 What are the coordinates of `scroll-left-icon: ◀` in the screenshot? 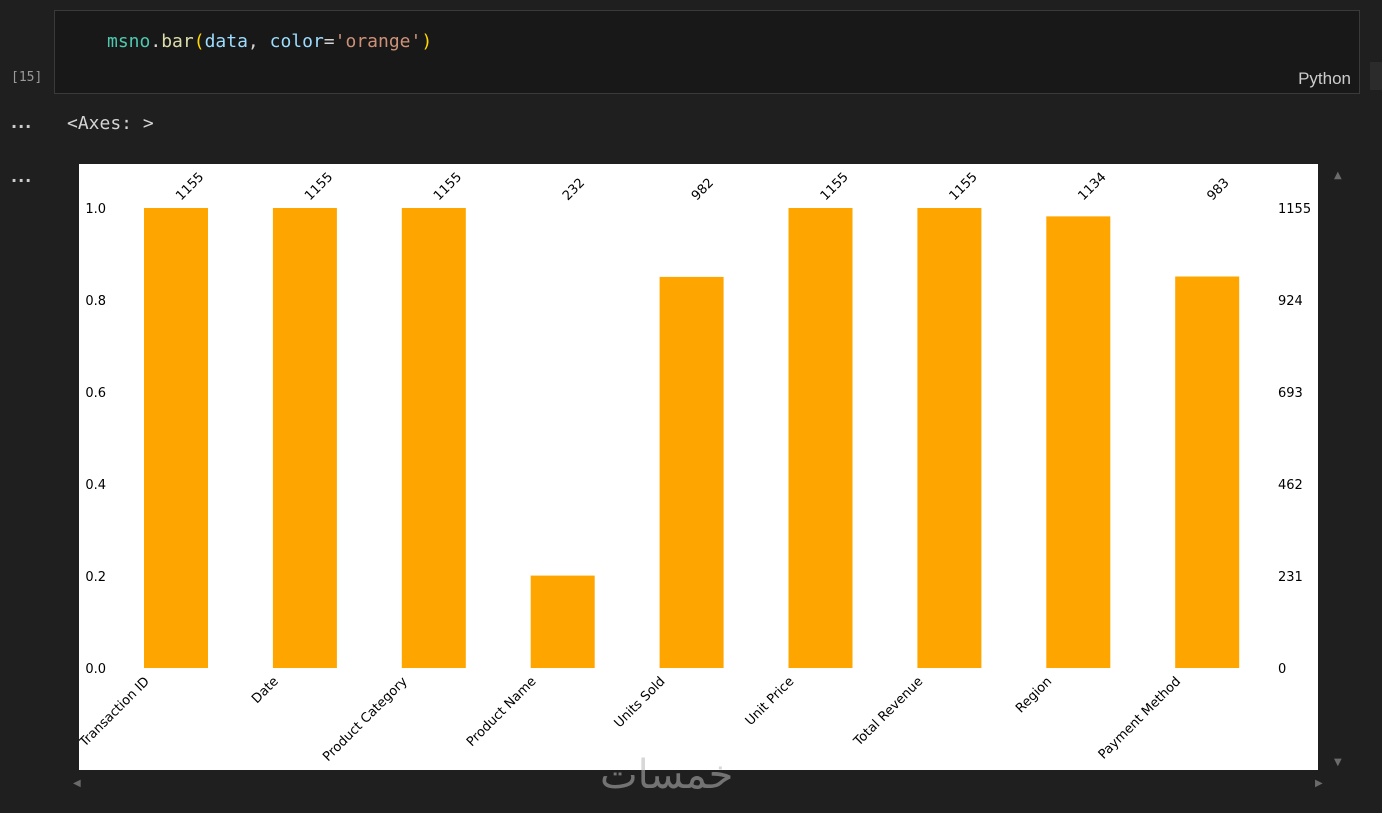 It's located at (77, 784).